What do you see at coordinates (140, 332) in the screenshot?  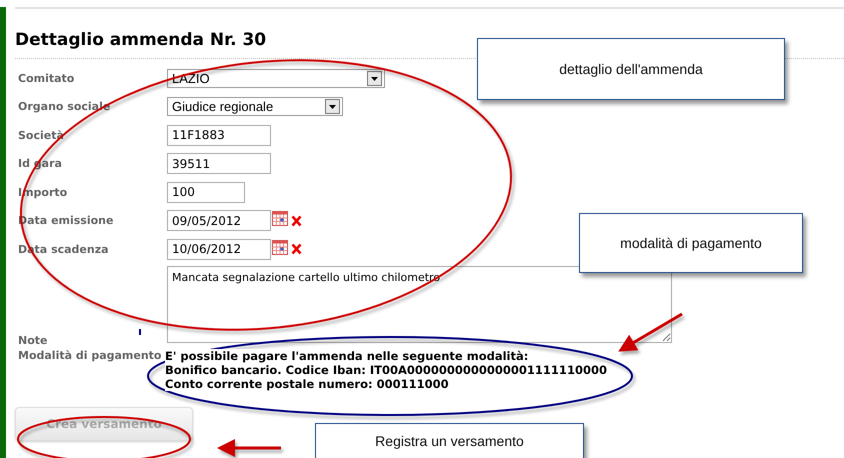 I see `stroke-mark` at bounding box center [140, 332].